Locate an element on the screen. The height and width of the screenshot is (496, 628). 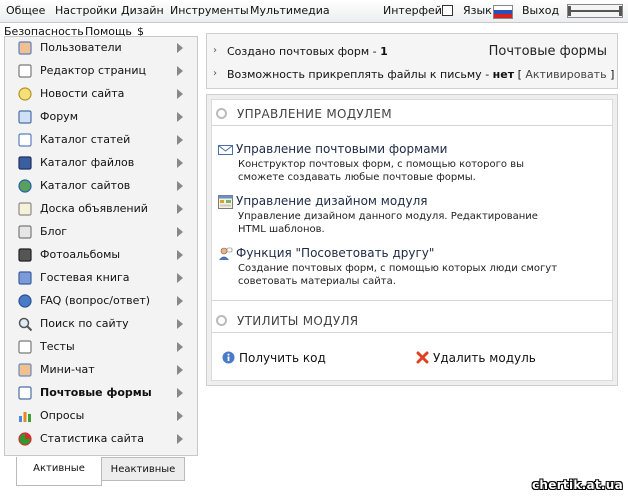
menu-design: Дизайн is located at coordinates (142, 10).